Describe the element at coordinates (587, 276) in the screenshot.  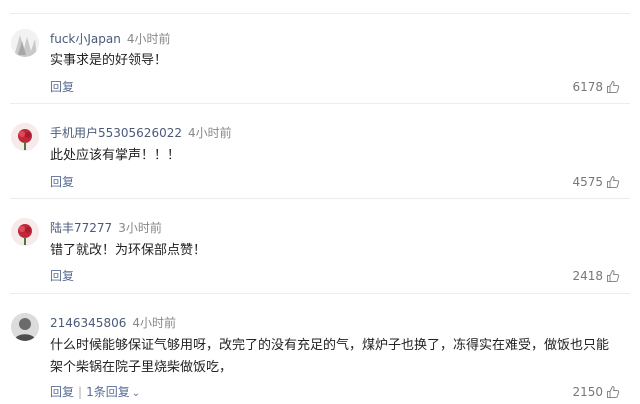
I see `like-count: 2418` at that location.